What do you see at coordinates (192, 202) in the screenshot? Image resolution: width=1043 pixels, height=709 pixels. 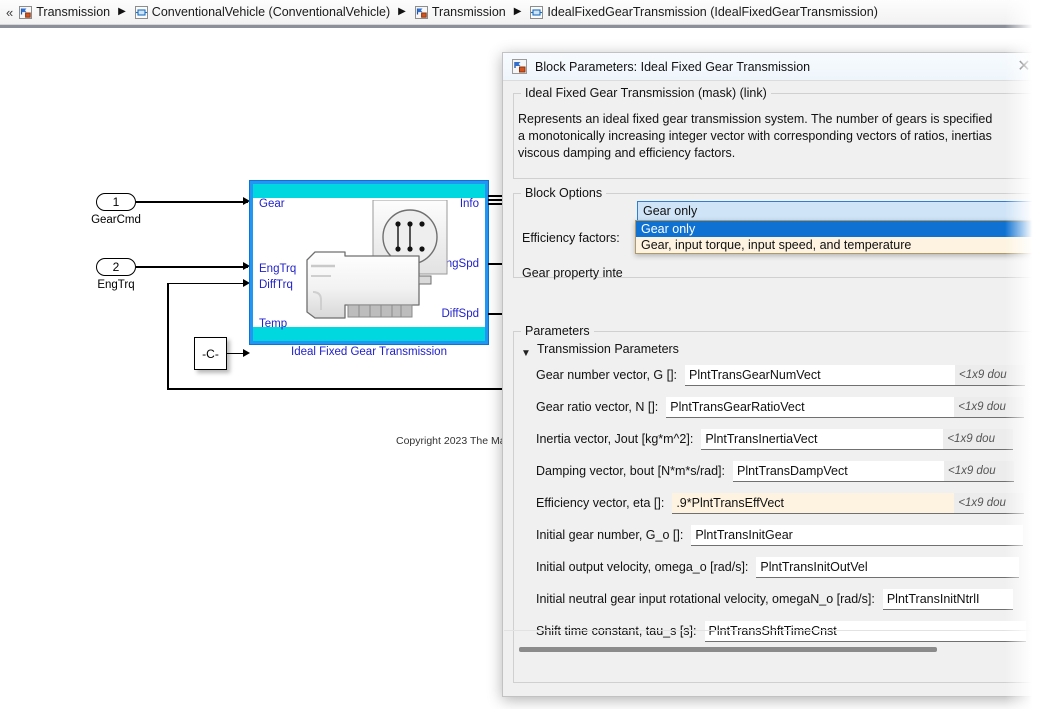 I see `wire-gearcmd` at bounding box center [192, 202].